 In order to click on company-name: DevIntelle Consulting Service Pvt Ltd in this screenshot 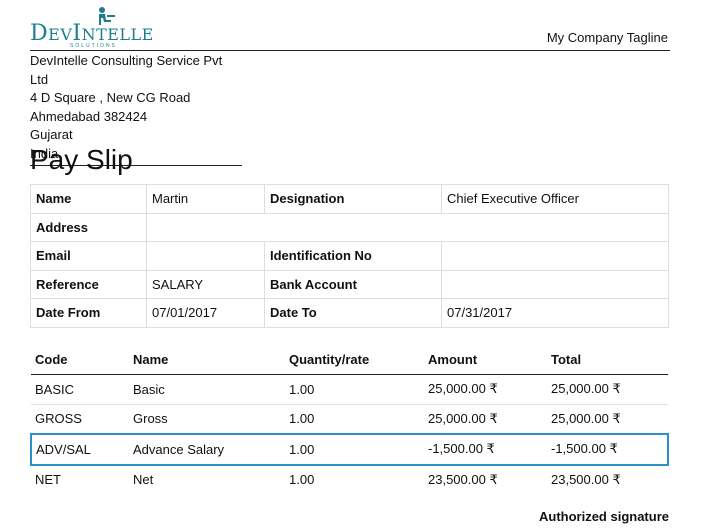, I will do `click(126, 70)`.